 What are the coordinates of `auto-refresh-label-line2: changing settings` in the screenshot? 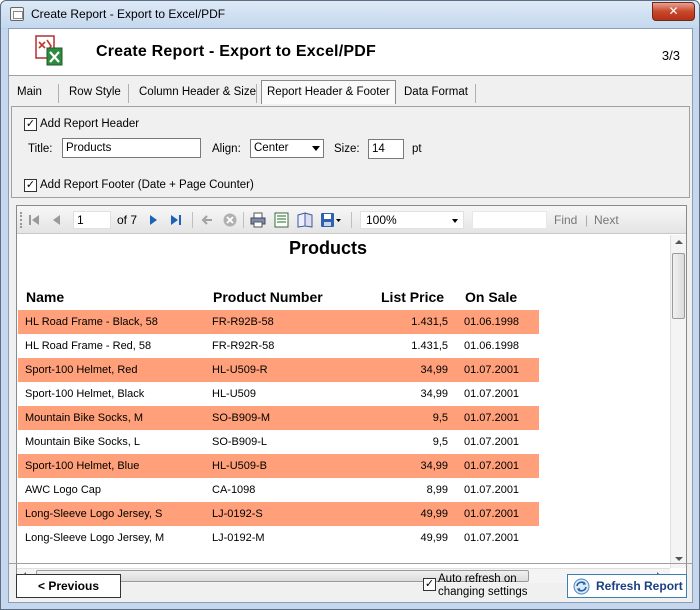 It's located at (483, 592).